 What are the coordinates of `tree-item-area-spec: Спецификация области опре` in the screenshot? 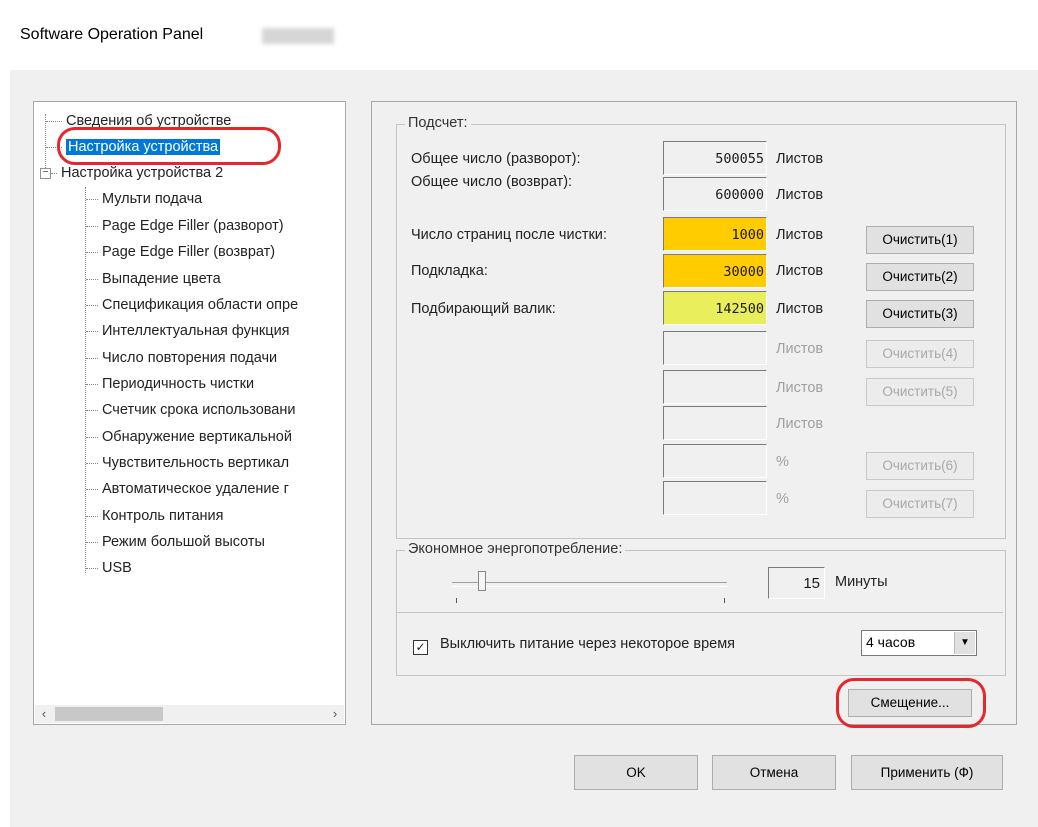 It's located at (192, 305).